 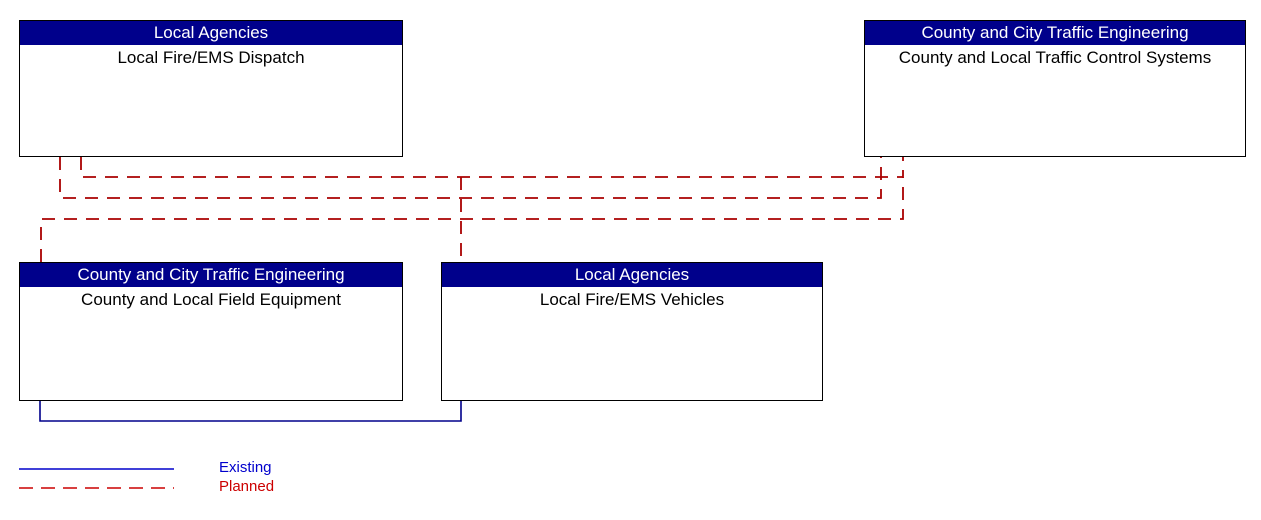 I want to click on node-element-label: County and Local Traffic Control Systems, so click(x=1055, y=57).